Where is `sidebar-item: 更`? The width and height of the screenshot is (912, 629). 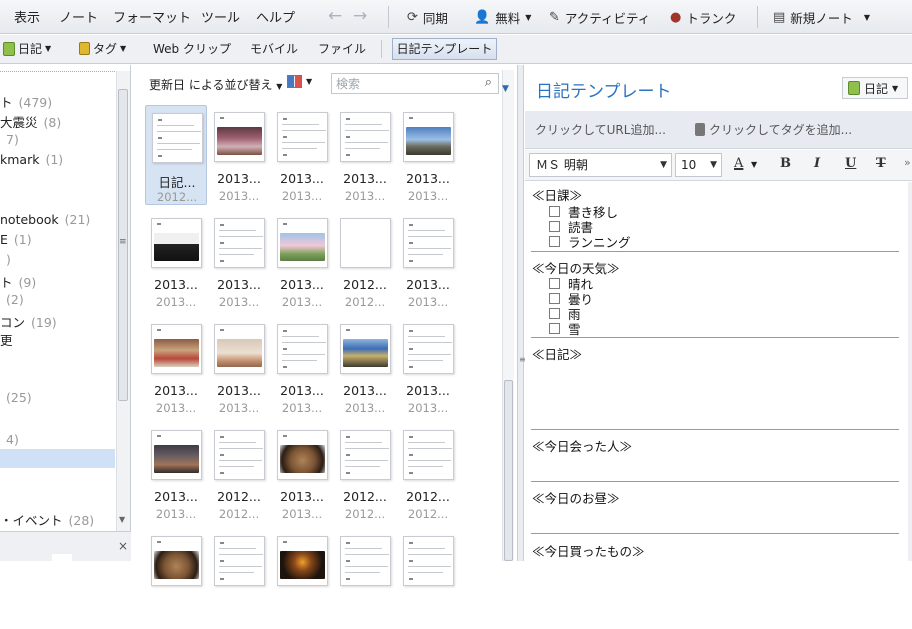
sidebar-item: 更 is located at coordinates (9, 339).